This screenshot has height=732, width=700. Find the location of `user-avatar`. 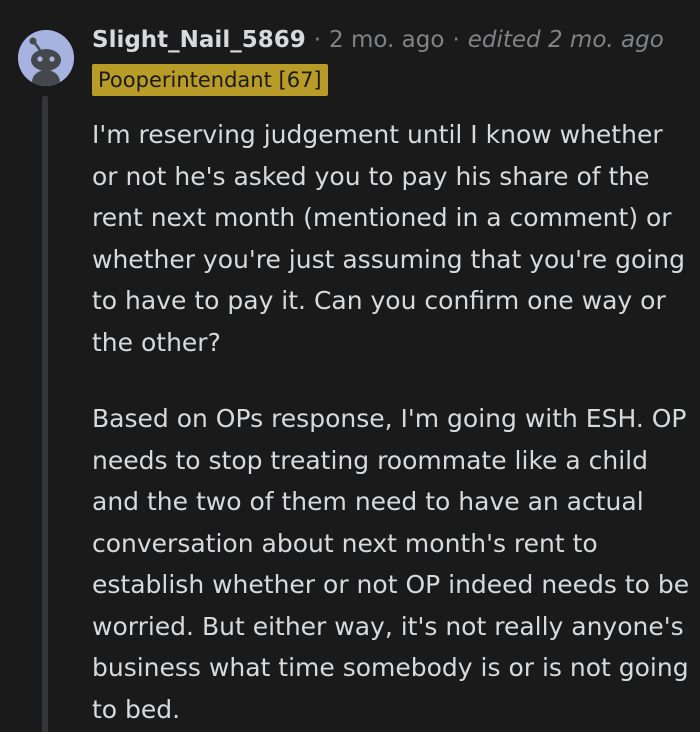

user-avatar is located at coordinates (46, 58).